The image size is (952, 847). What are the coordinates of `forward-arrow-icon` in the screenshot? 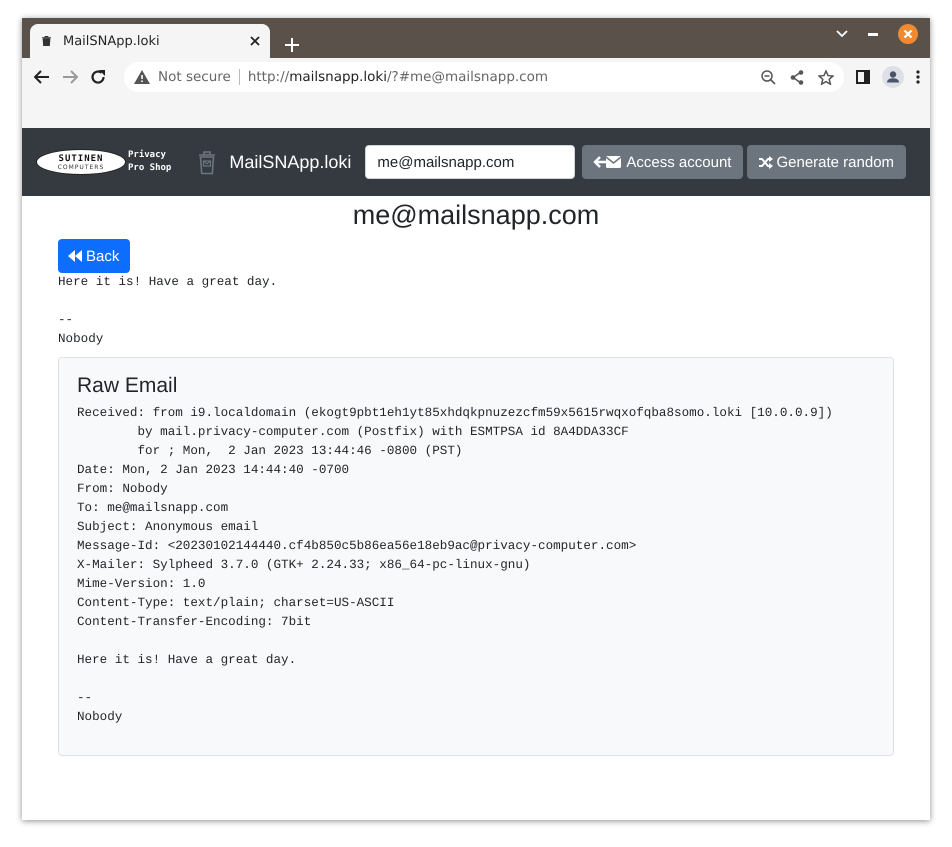 It's located at (70, 77).